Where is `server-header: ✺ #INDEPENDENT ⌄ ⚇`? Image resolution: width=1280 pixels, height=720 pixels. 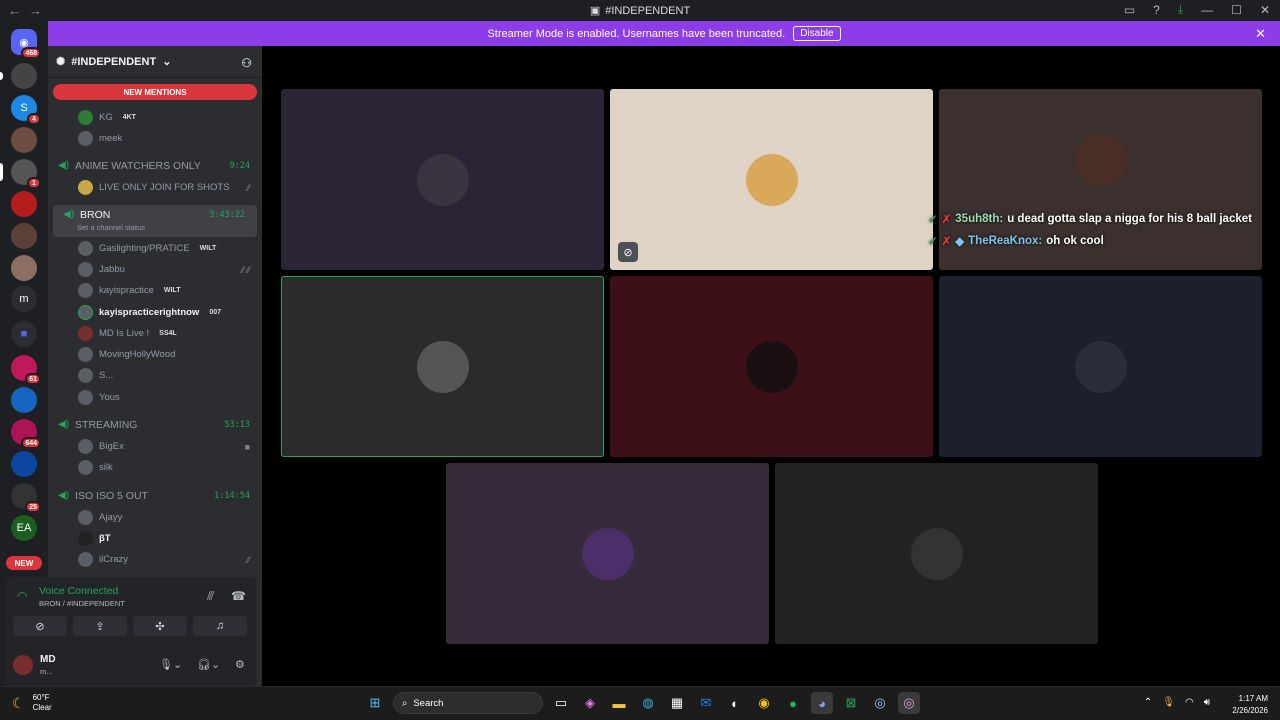 server-header: ✺ #INDEPENDENT ⌄ ⚇ is located at coordinates (155, 62).